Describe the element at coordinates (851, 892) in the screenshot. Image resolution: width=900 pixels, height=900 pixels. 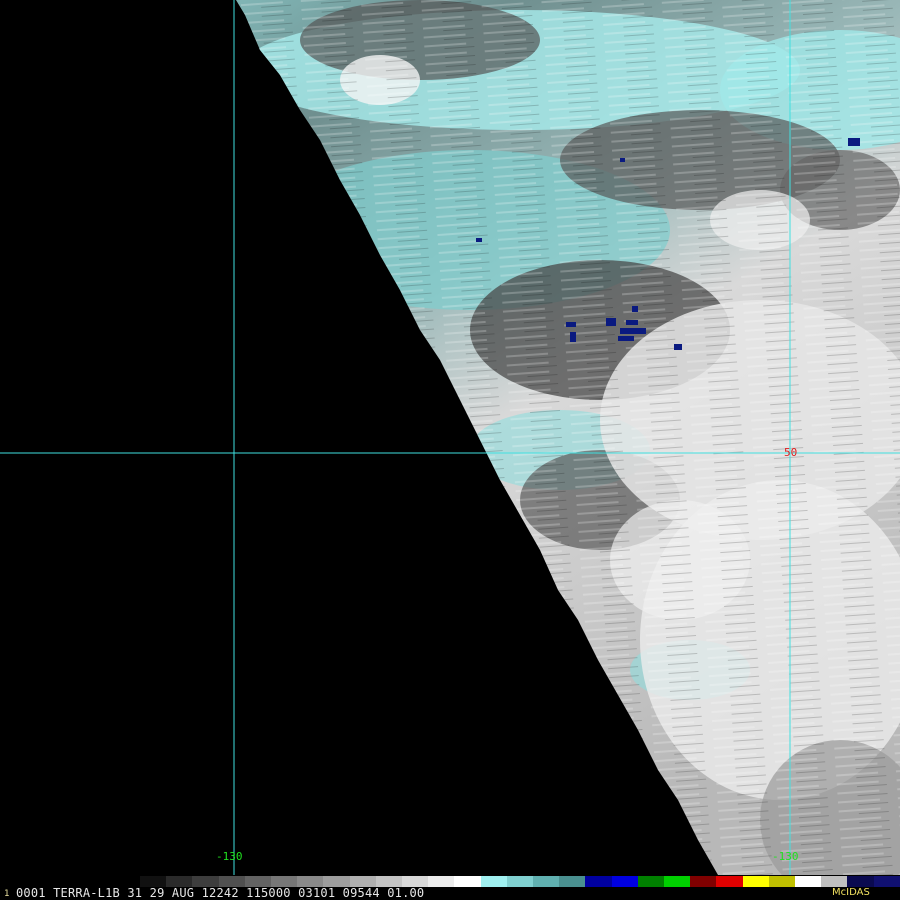
I see `mcidas-logo: McIDAS` at that location.